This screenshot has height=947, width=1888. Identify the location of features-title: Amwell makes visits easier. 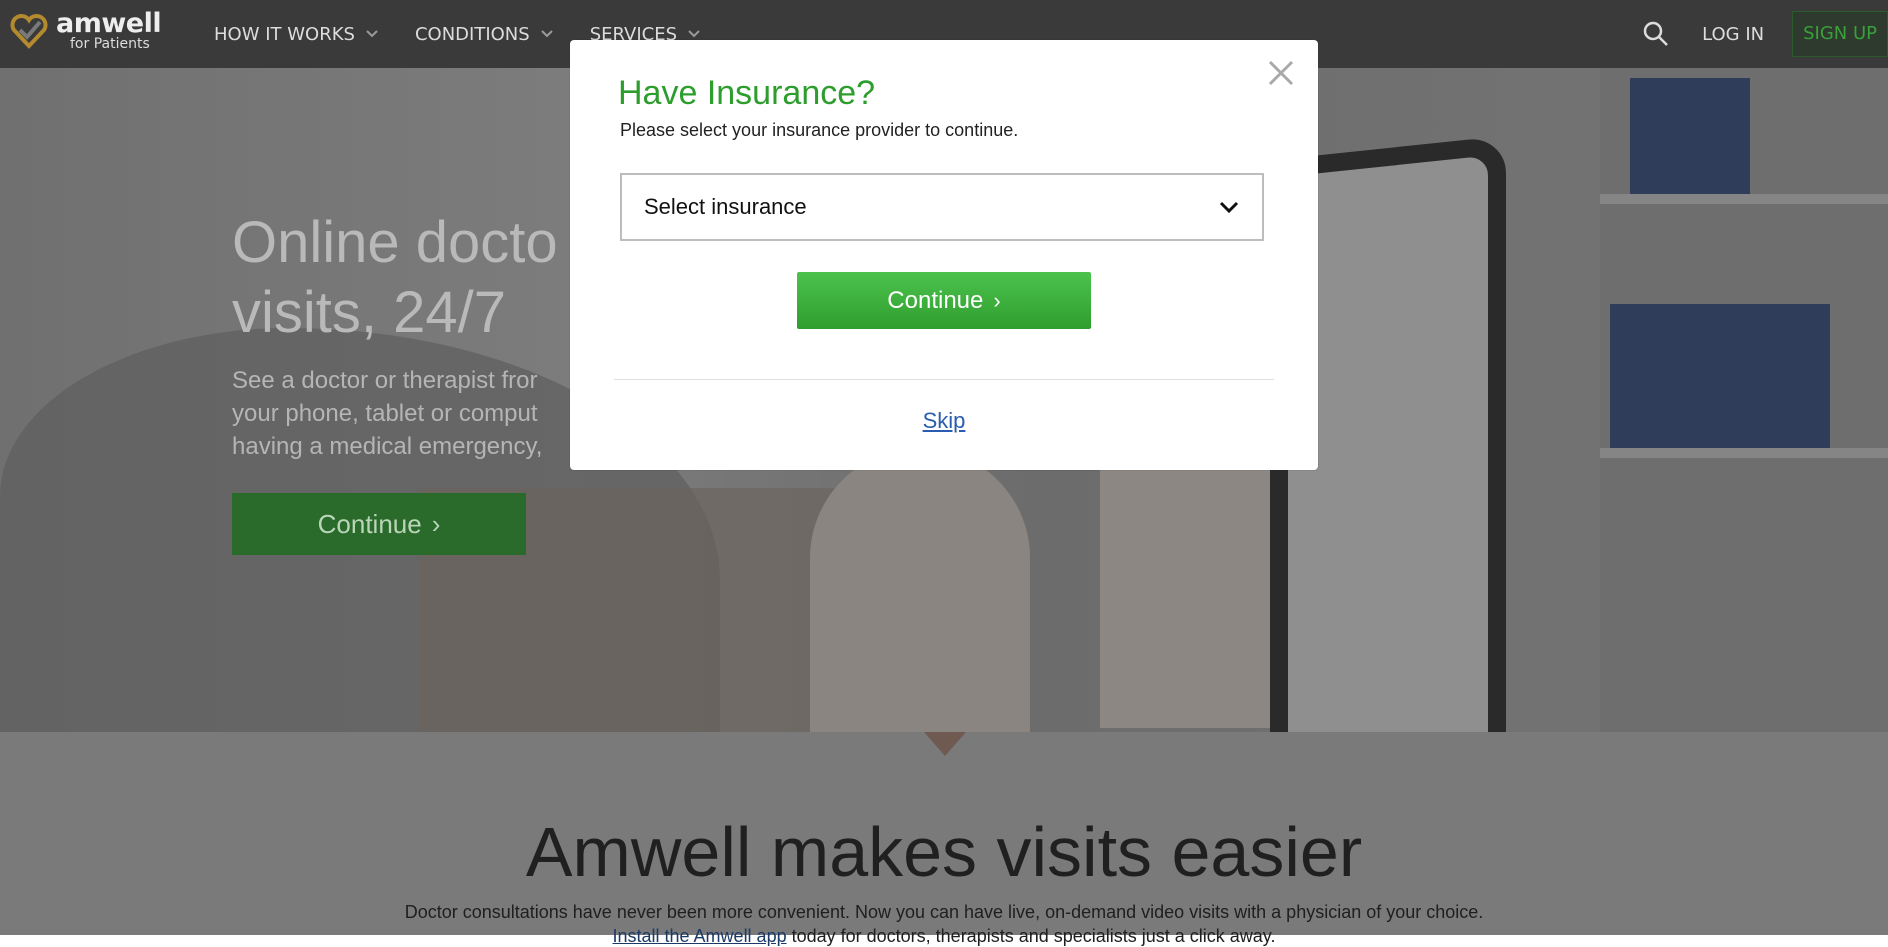
(944, 852).